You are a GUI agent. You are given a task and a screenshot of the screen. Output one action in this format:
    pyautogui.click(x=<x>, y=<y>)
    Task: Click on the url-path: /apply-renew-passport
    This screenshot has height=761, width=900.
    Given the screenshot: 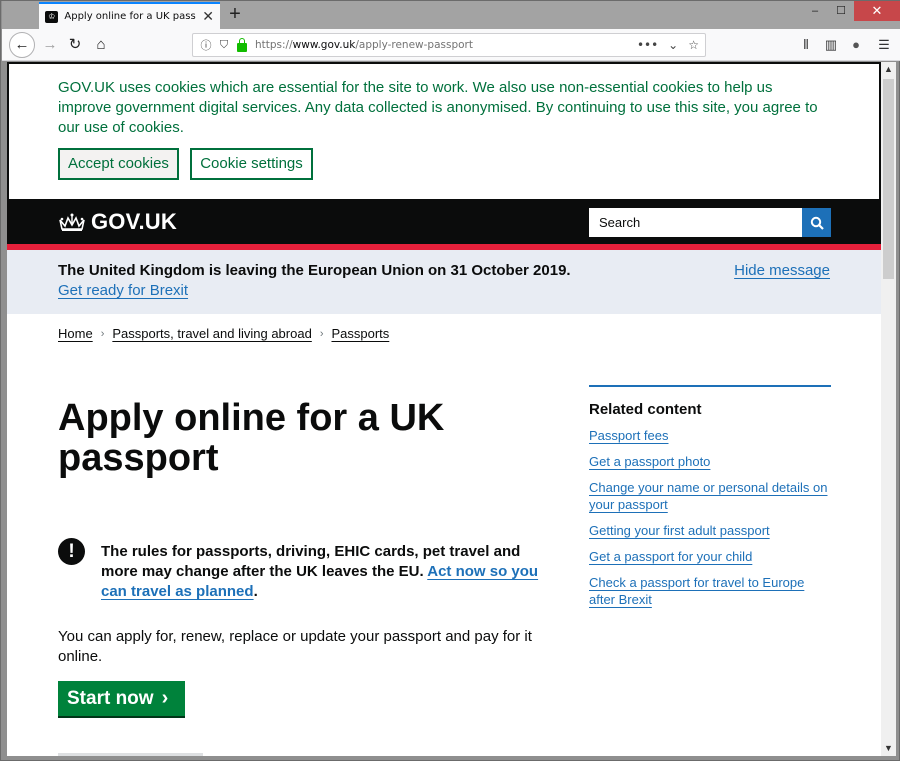 What is the action you would take?
    pyautogui.click(x=414, y=45)
    